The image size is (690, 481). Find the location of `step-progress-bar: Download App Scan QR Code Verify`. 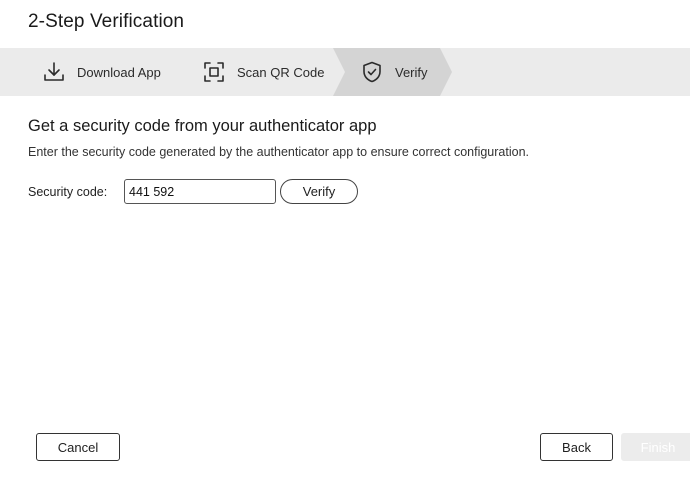

step-progress-bar: Download App Scan QR Code Verify is located at coordinates (345, 72).